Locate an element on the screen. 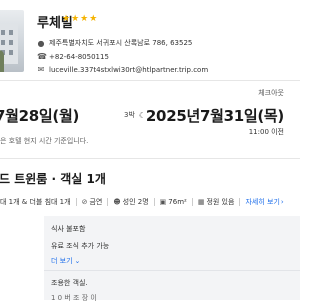 This screenshot has height=303, width=320. details-link-label: 자세히 보기 is located at coordinates (262, 202).